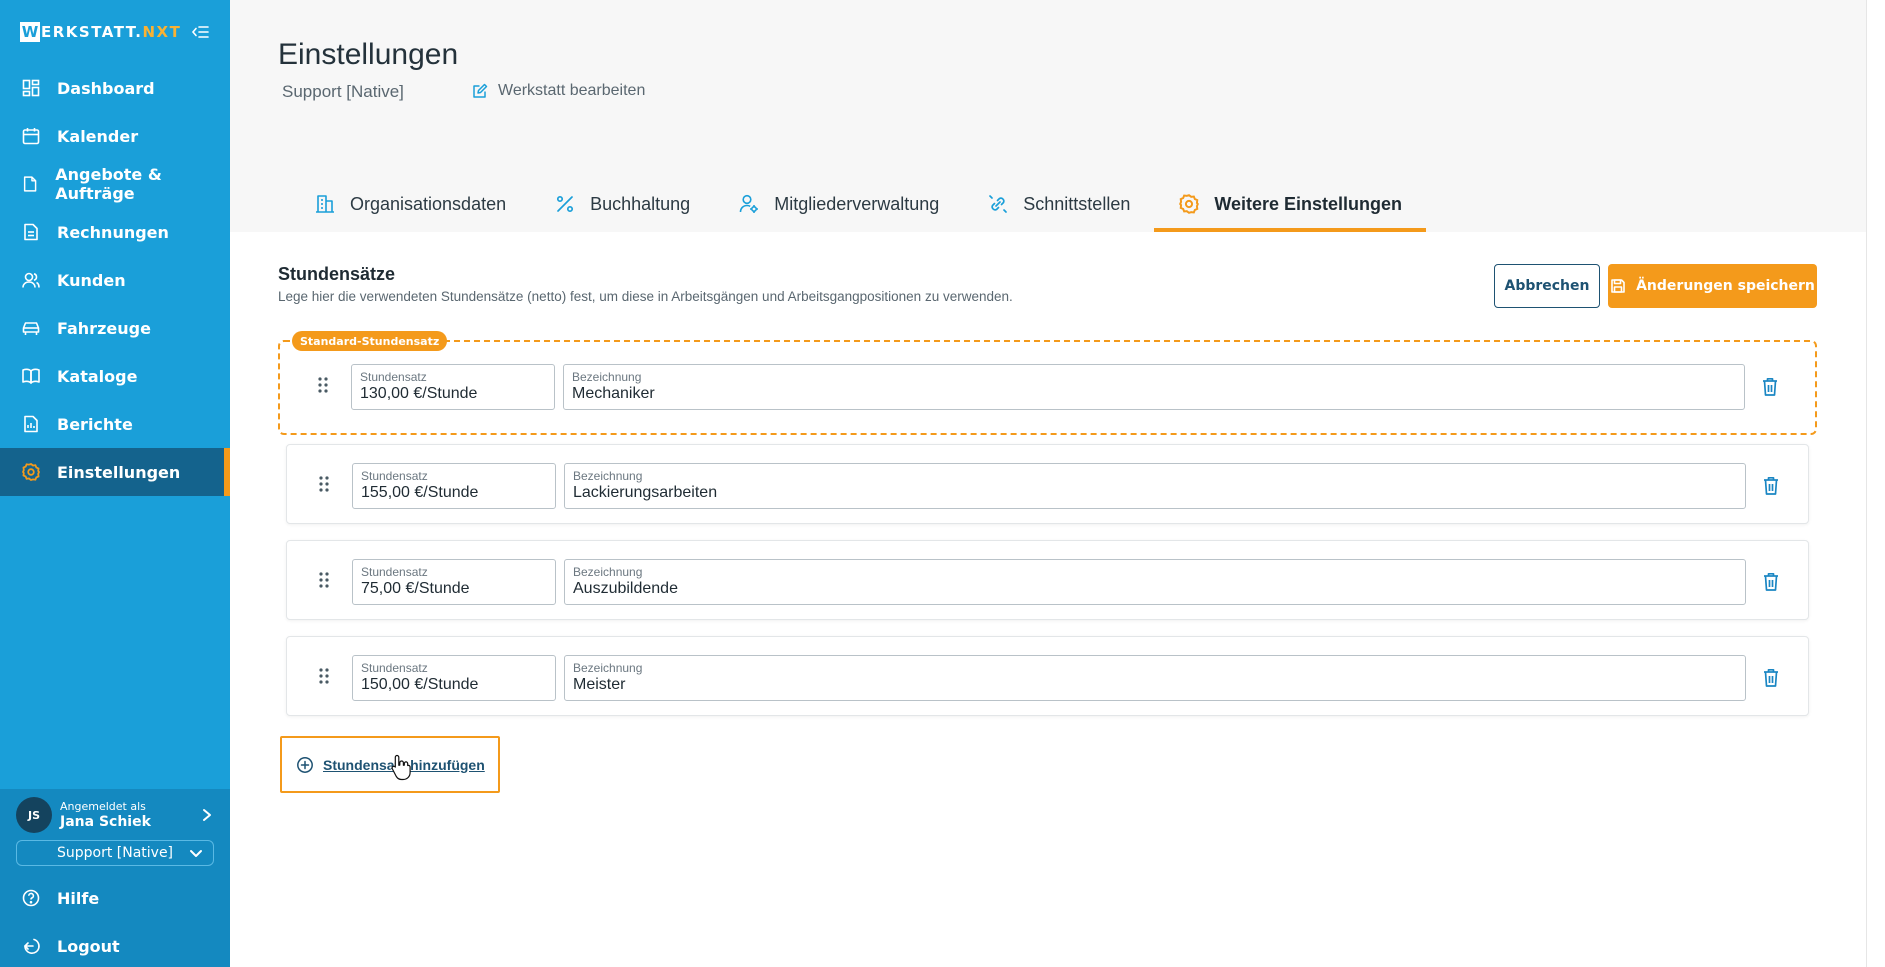  I want to click on rate-input: Stundensatz 155,00 €/Stunde, so click(454, 486).